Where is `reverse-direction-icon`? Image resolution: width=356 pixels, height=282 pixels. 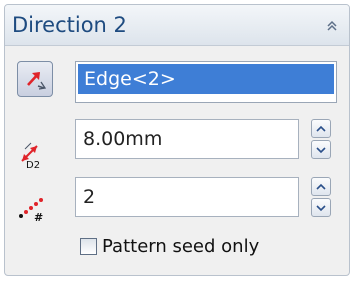
reverse-direction-icon is located at coordinates (37, 81).